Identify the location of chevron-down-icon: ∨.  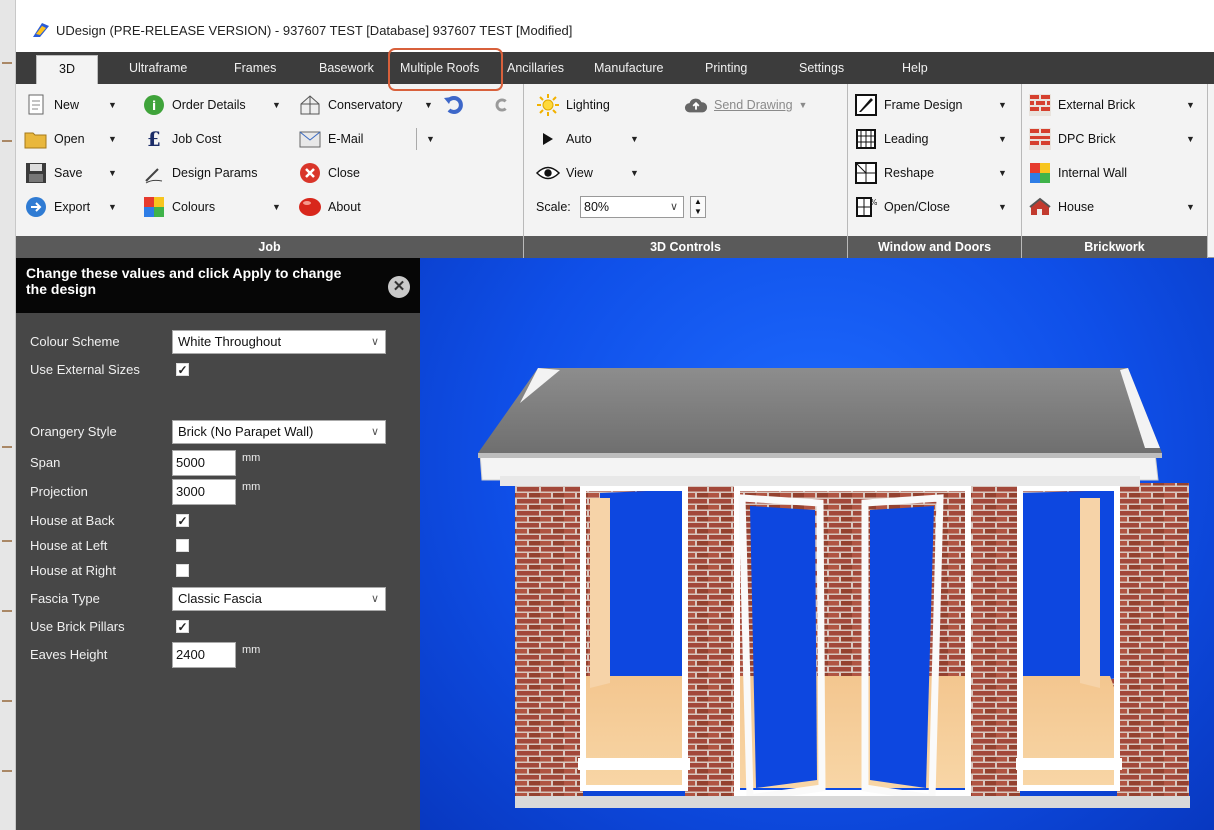
(673, 207).